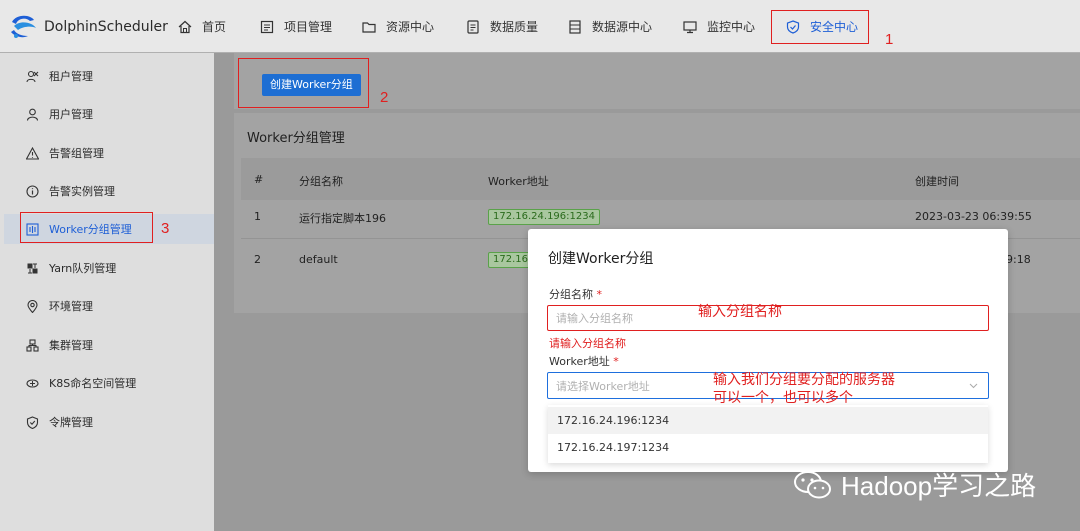  Describe the element at coordinates (107, 153) in the screenshot. I see `sidebar-item-alert-group: 告警组管理` at that location.